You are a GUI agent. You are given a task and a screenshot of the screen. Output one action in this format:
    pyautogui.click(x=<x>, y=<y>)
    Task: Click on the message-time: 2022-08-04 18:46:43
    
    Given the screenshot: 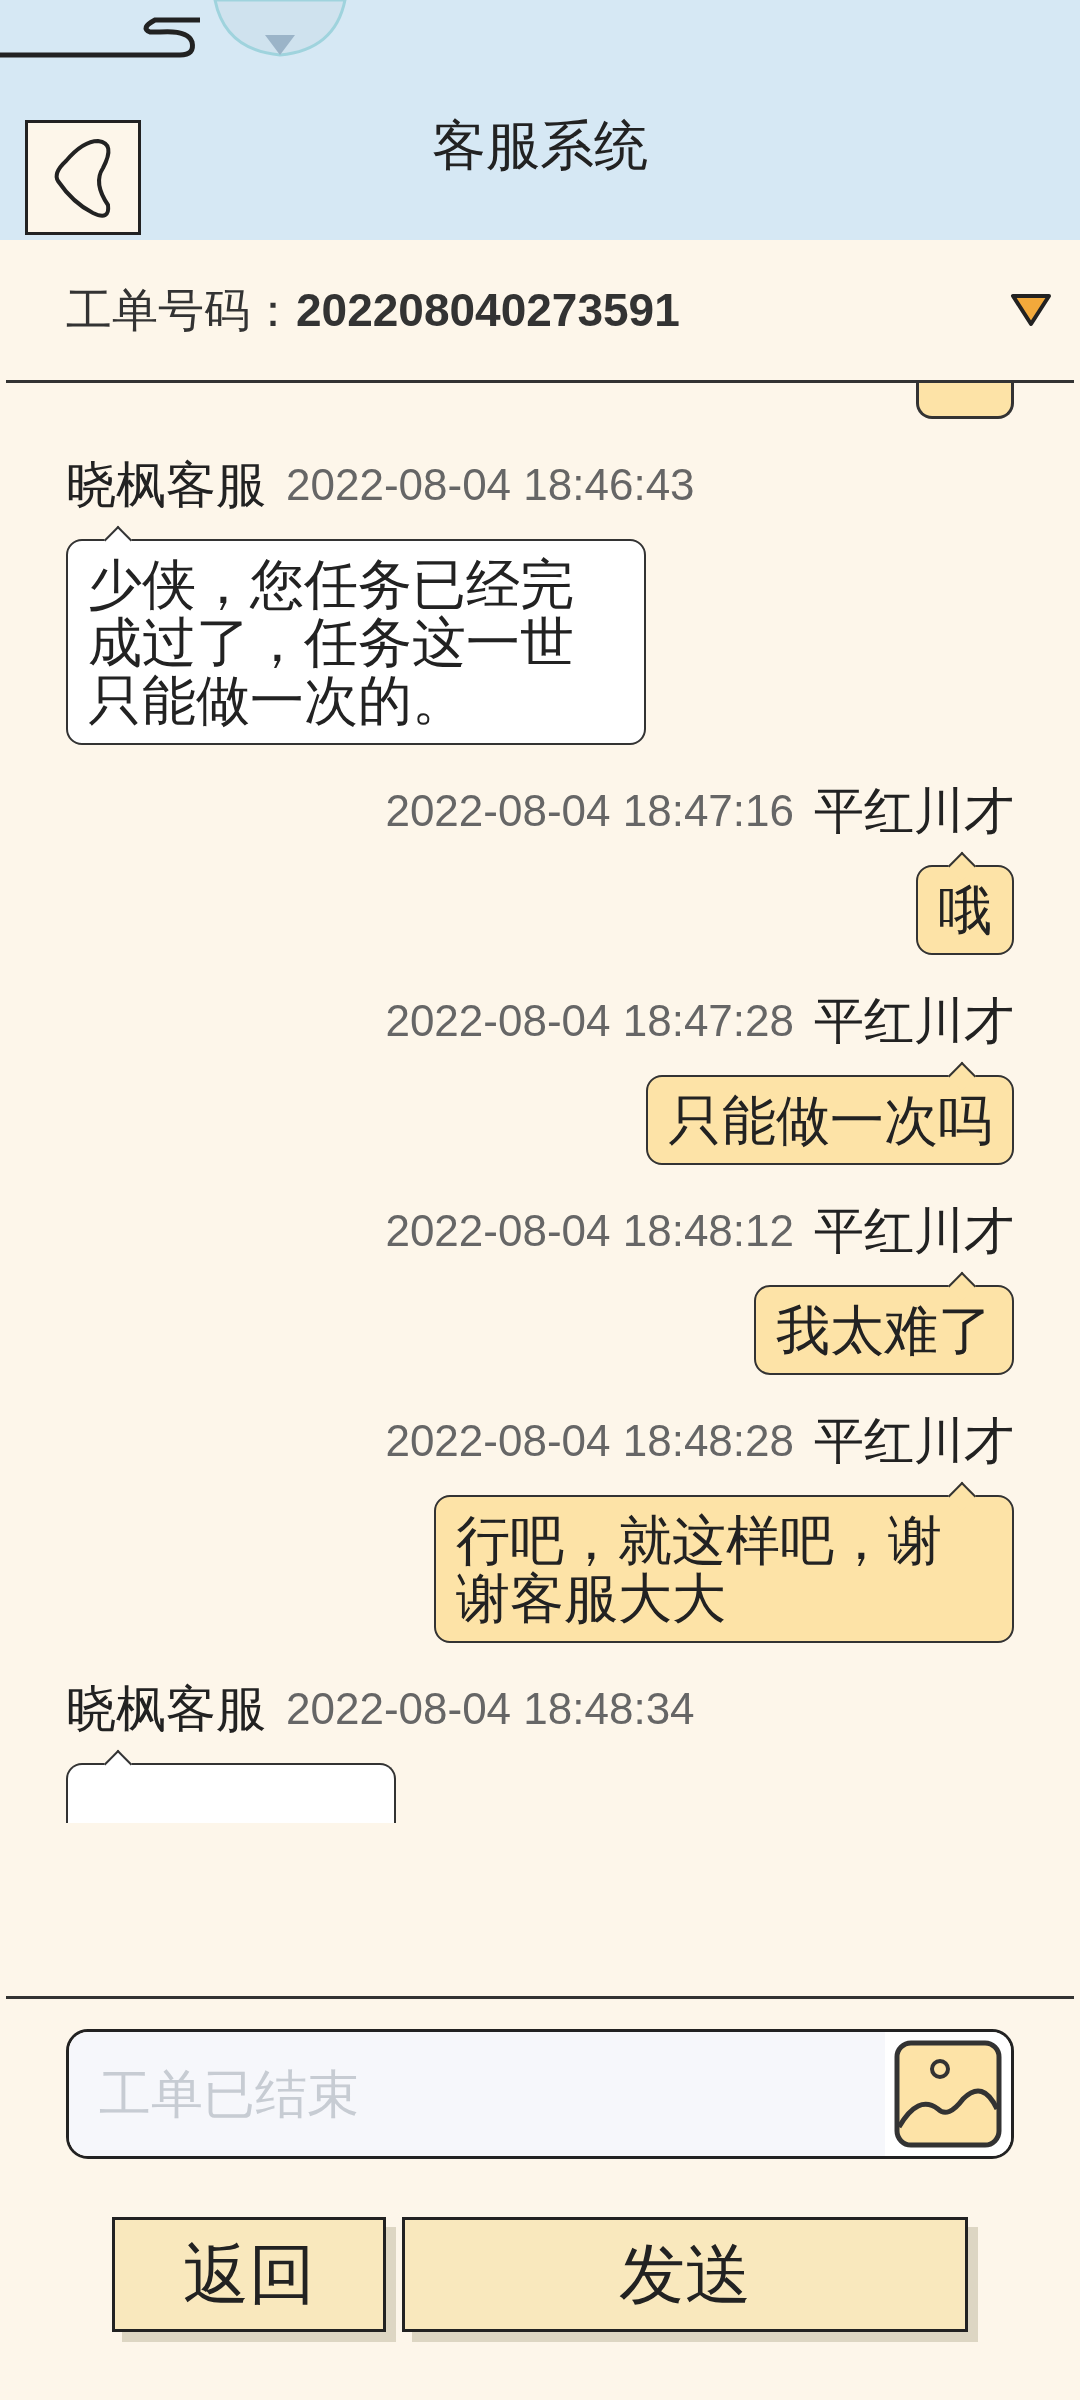 What is the action you would take?
    pyautogui.click(x=490, y=485)
    